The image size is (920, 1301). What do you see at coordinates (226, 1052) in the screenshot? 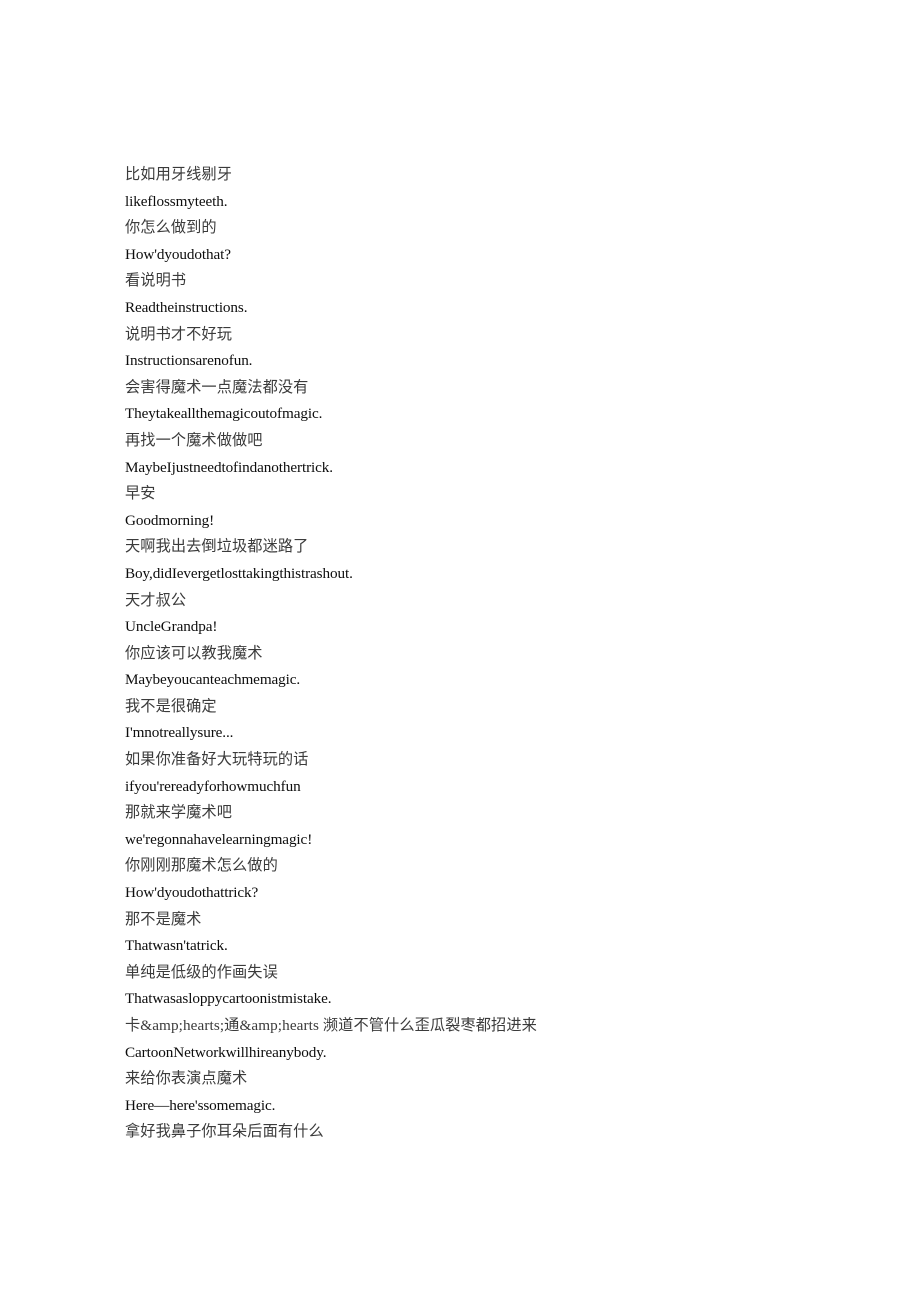
I see `subtitle-line-en: CartoonNetworkwillhireanybody.` at bounding box center [226, 1052].